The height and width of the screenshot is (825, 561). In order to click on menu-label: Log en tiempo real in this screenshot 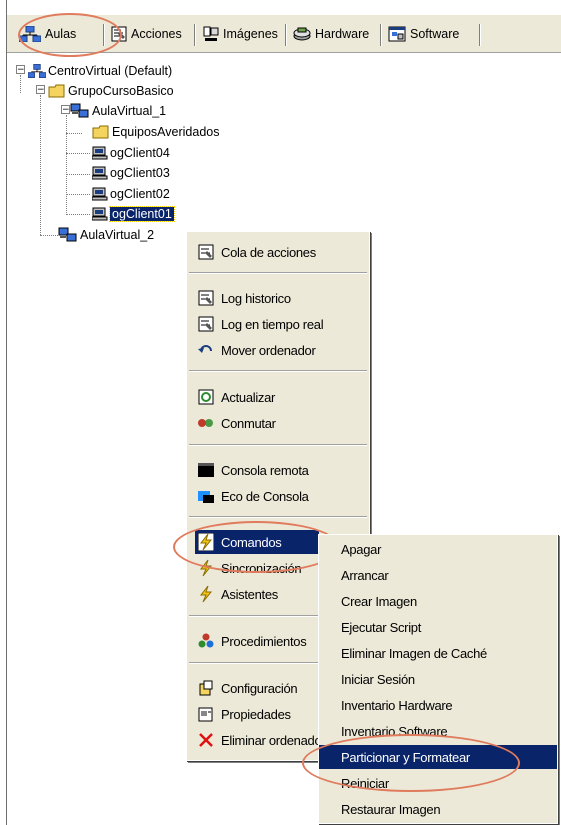, I will do `click(272, 324)`.